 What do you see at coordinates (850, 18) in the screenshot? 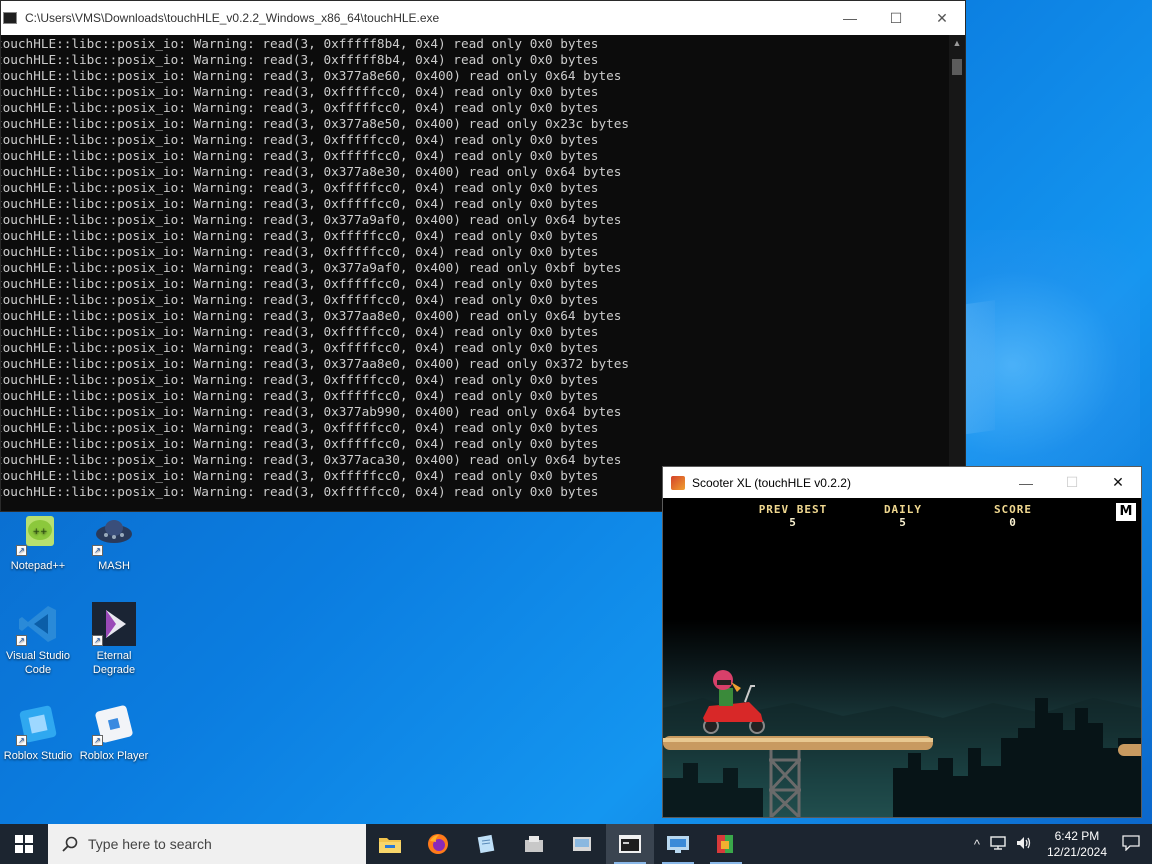
I see `console-minimize-button: —` at bounding box center [850, 18].